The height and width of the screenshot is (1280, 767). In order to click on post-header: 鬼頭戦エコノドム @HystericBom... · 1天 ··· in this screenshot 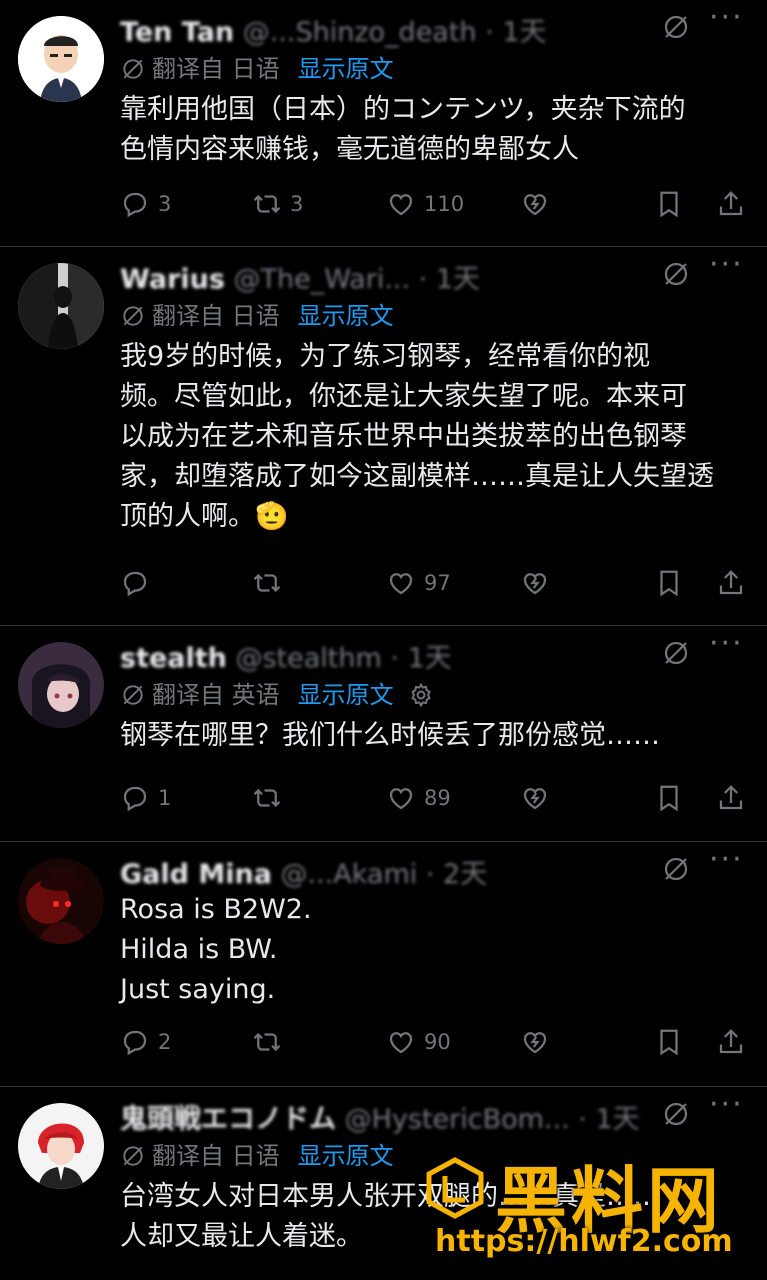, I will do `click(434, 1113)`.